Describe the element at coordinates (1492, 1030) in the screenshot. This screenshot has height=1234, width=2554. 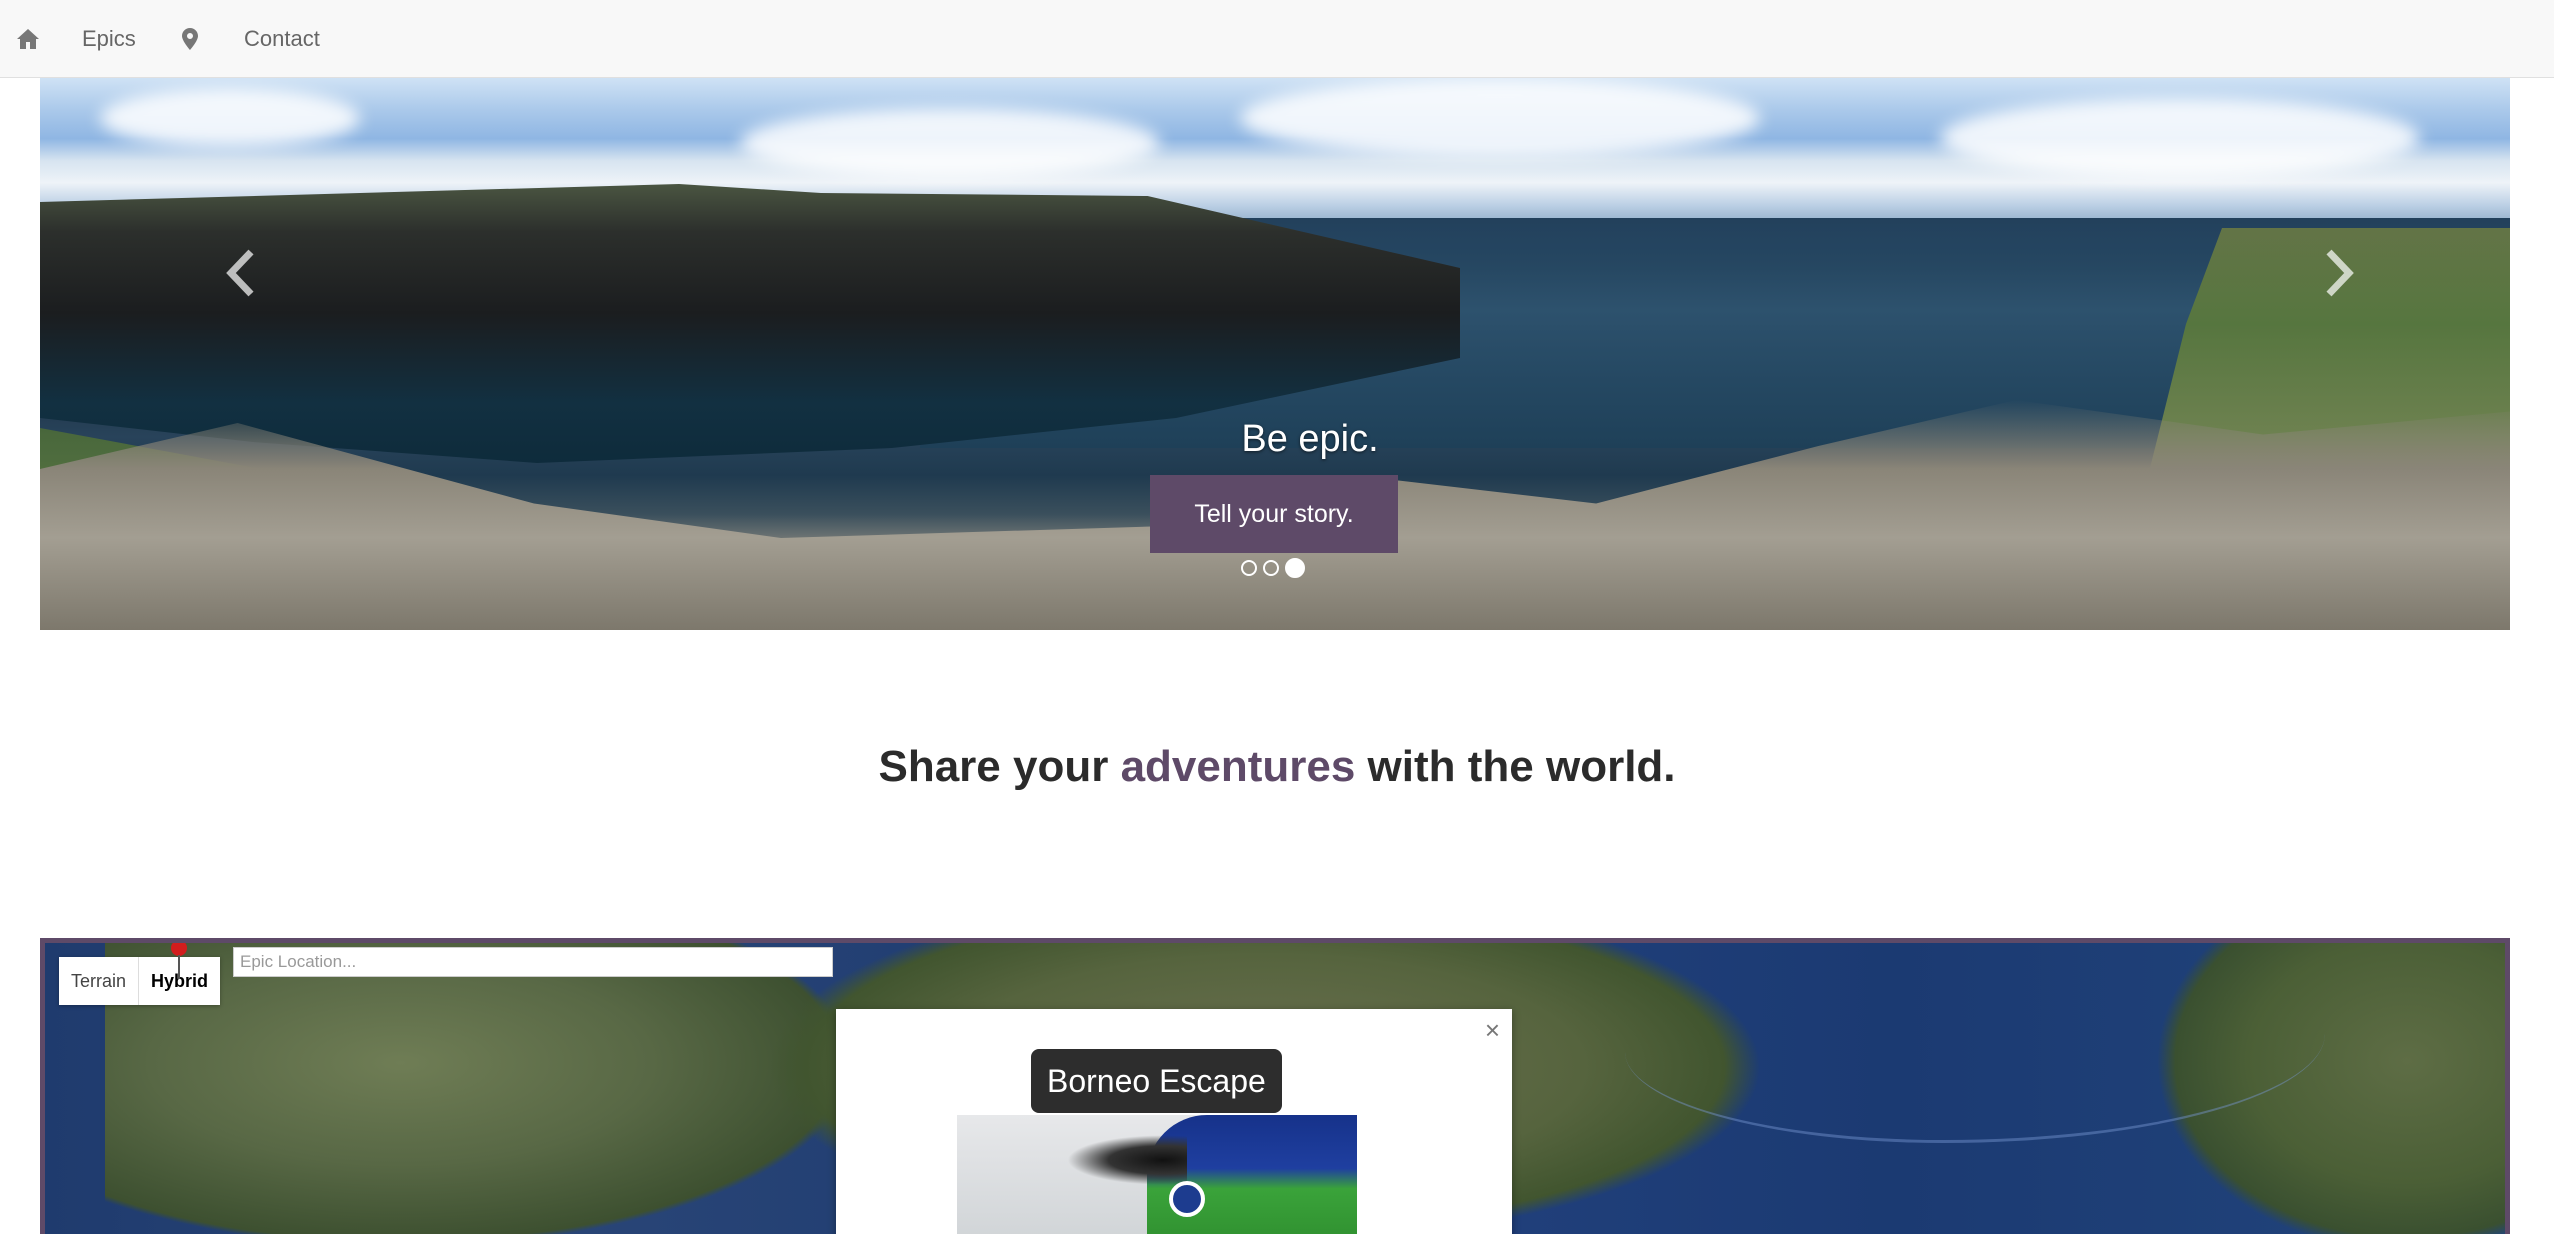
I see `close-icon: ×` at that location.